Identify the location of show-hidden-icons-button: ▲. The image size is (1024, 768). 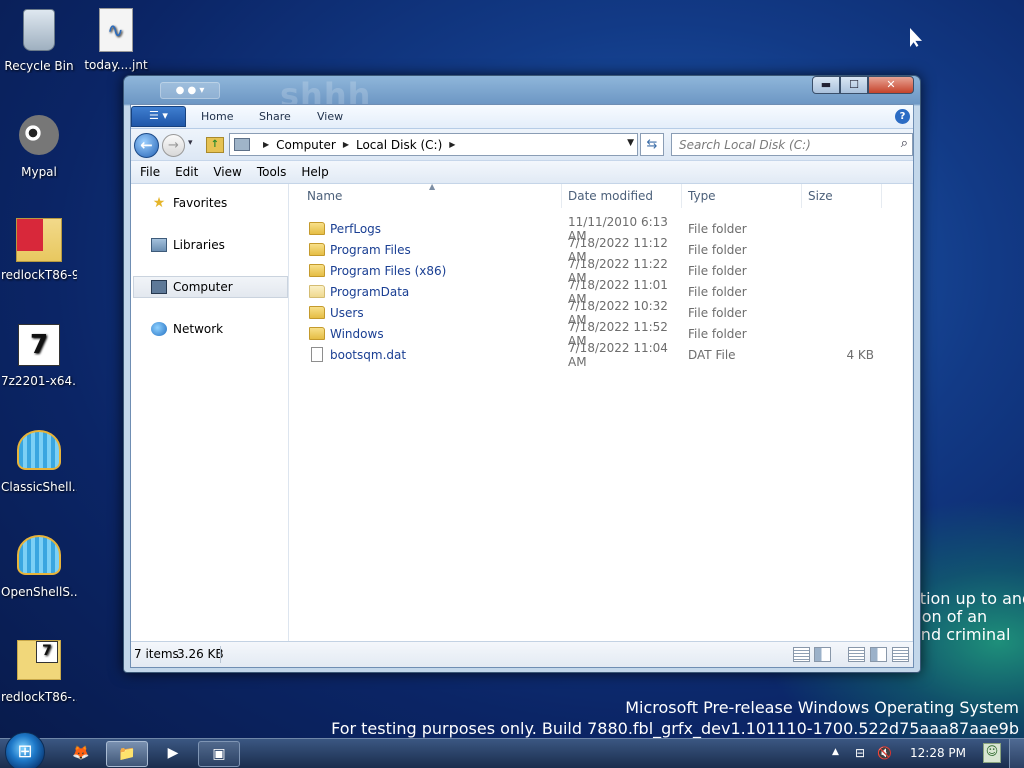
(835, 752).